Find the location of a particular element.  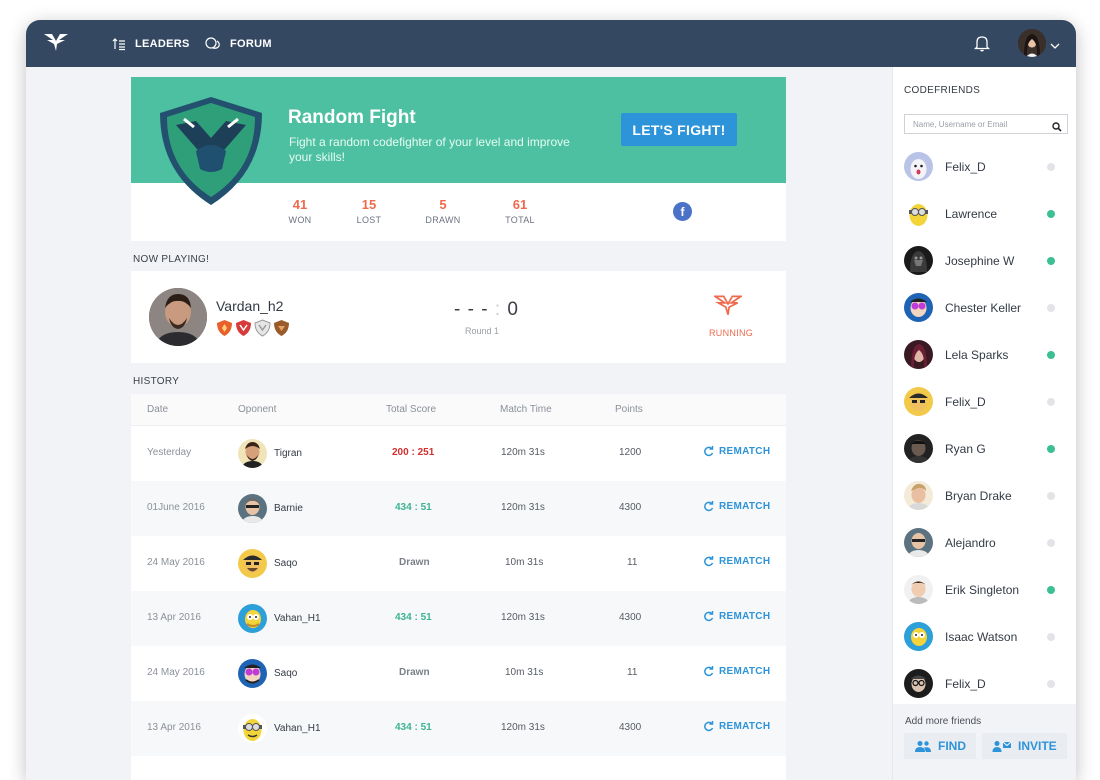

friend-item: Ryan G is located at coordinates (984, 448).